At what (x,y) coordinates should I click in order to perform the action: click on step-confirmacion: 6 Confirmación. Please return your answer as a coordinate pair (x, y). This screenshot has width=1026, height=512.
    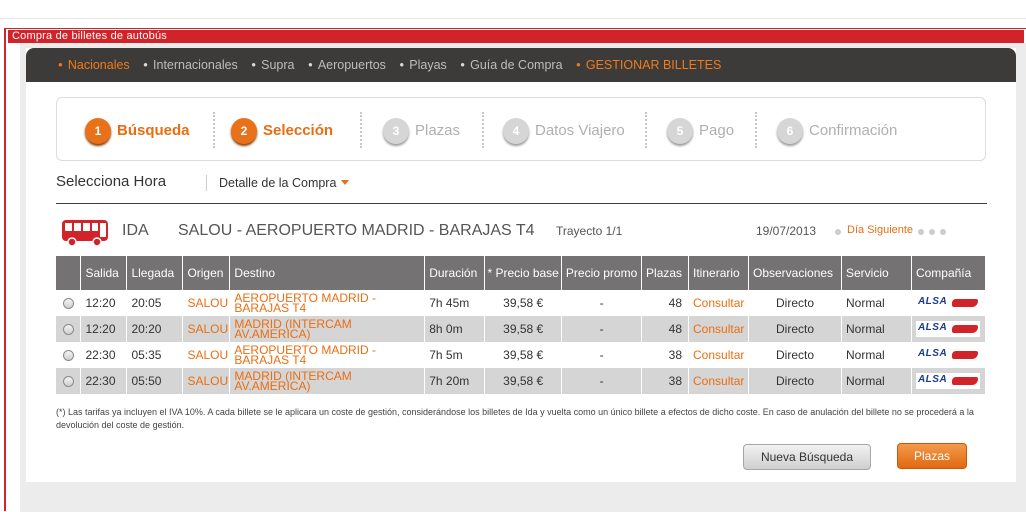
    Looking at the image, I should click on (837, 131).